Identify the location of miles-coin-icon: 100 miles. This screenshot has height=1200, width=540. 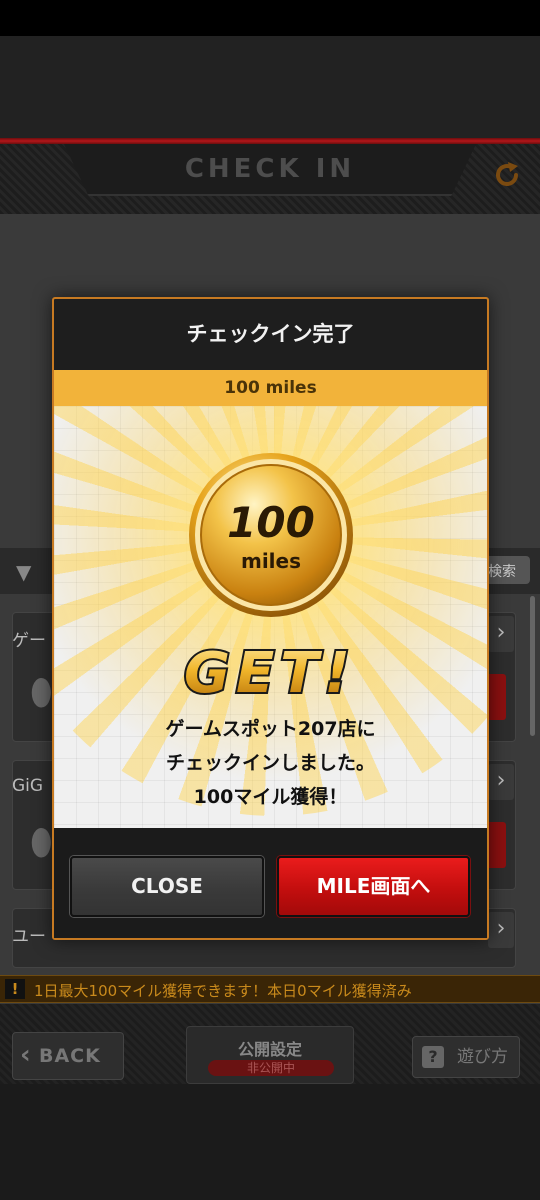
(271, 535).